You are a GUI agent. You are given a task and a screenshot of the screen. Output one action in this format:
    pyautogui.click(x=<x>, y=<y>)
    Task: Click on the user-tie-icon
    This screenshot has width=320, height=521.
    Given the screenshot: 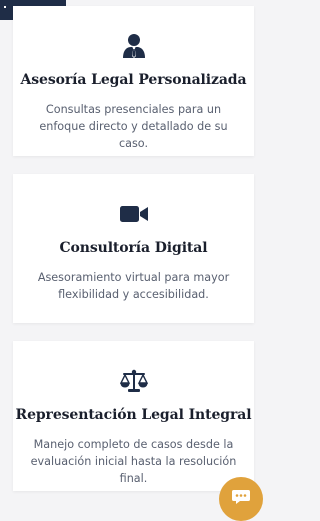 What is the action you would take?
    pyautogui.click(x=134, y=46)
    